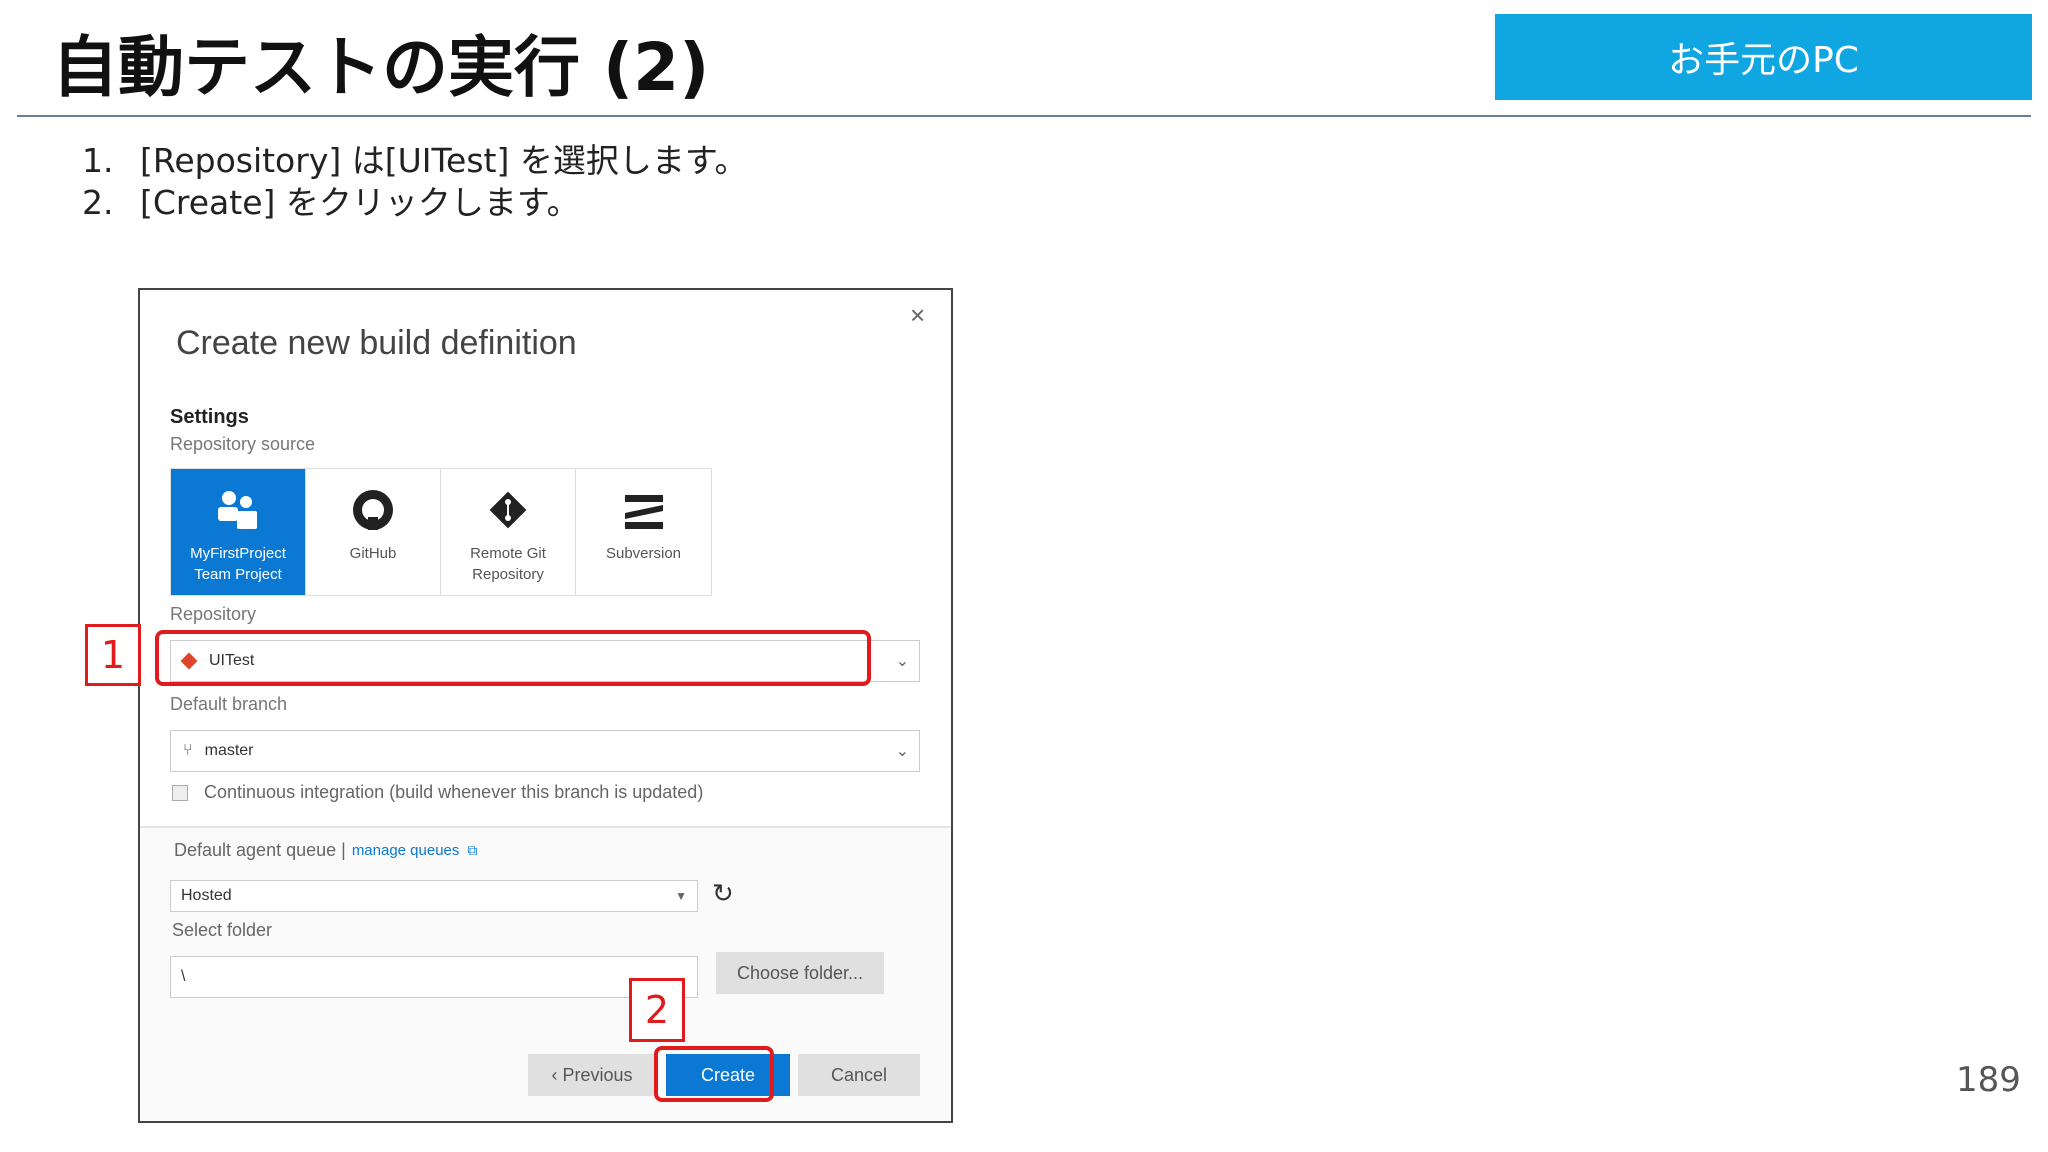 The height and width of the screenshot is (1152, 2048). Describe the element at coordinates (222, 930) in the screenshot. I see `select-folder-label: Select folder` at that location.